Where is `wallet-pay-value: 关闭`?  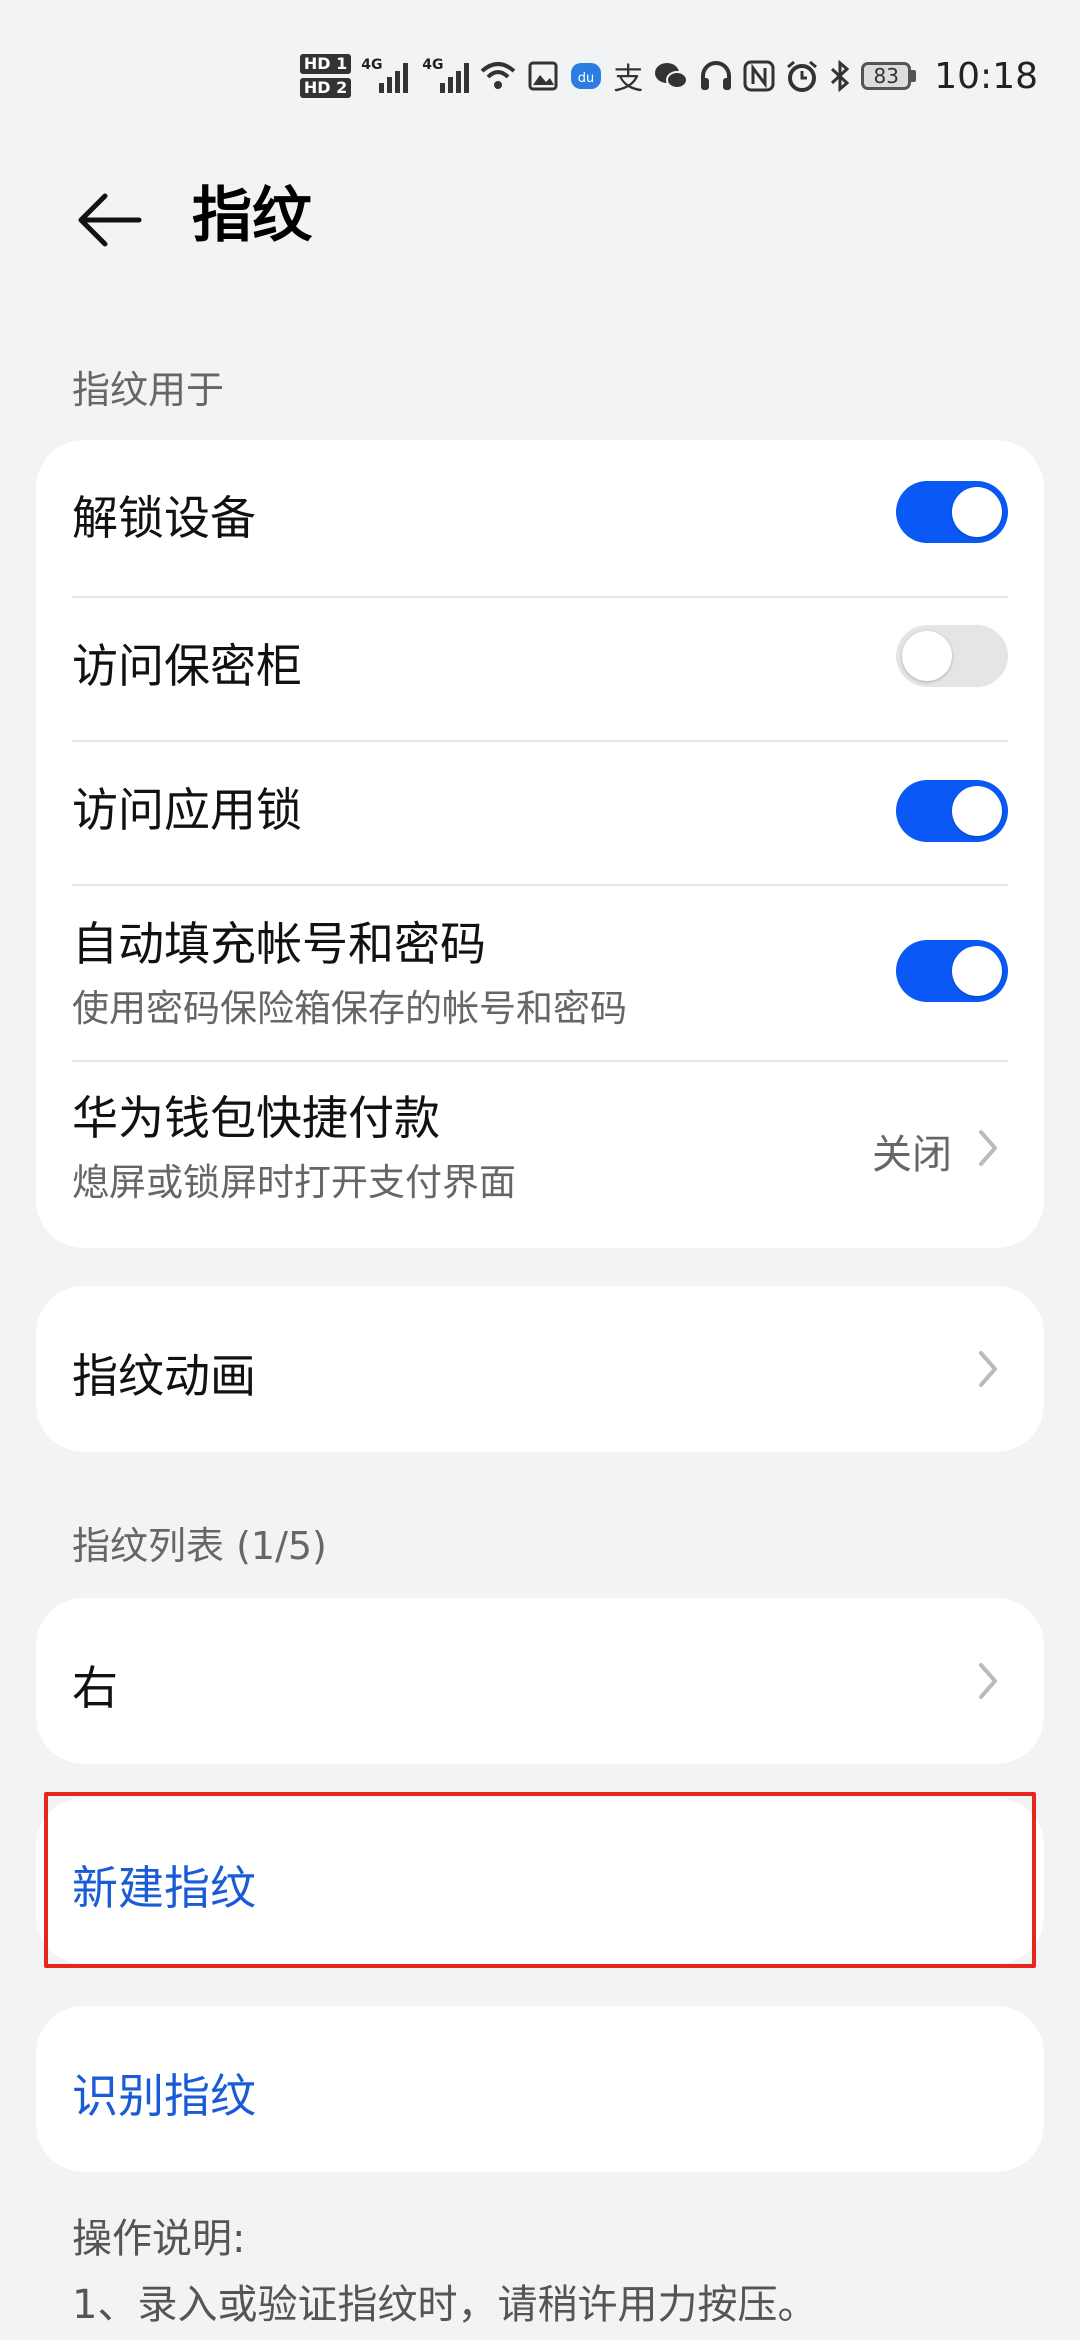
wallet-pay-value: 关闭 is located at coordinates (912, 1155).